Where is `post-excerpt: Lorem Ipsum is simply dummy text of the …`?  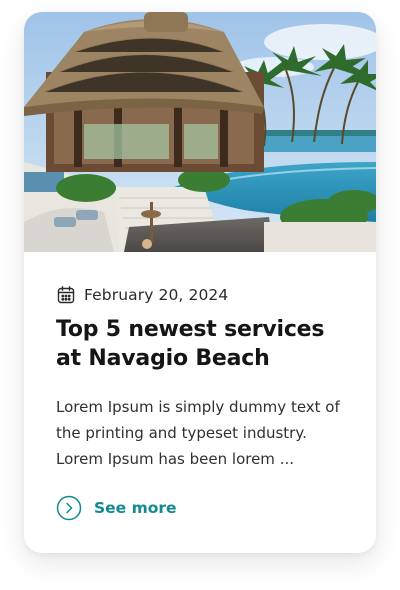 post-excerpt: Lorem Ipsum is simply dummy text of the … is located at coordinates (198, 433).